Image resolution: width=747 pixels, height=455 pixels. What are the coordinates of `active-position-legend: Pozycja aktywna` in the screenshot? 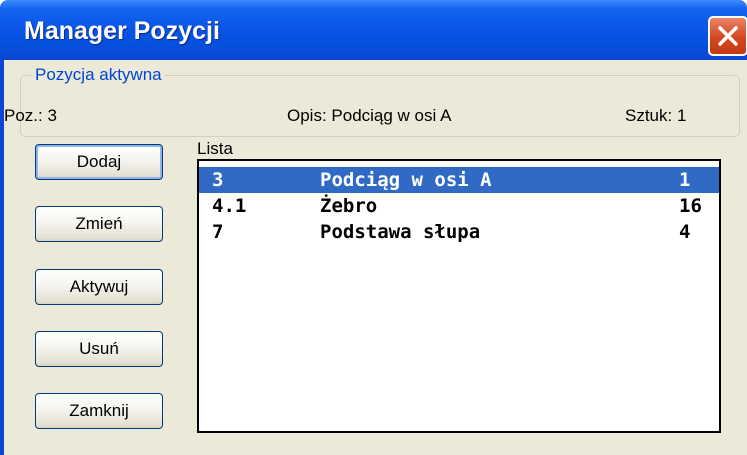 It's located at (98, 75).